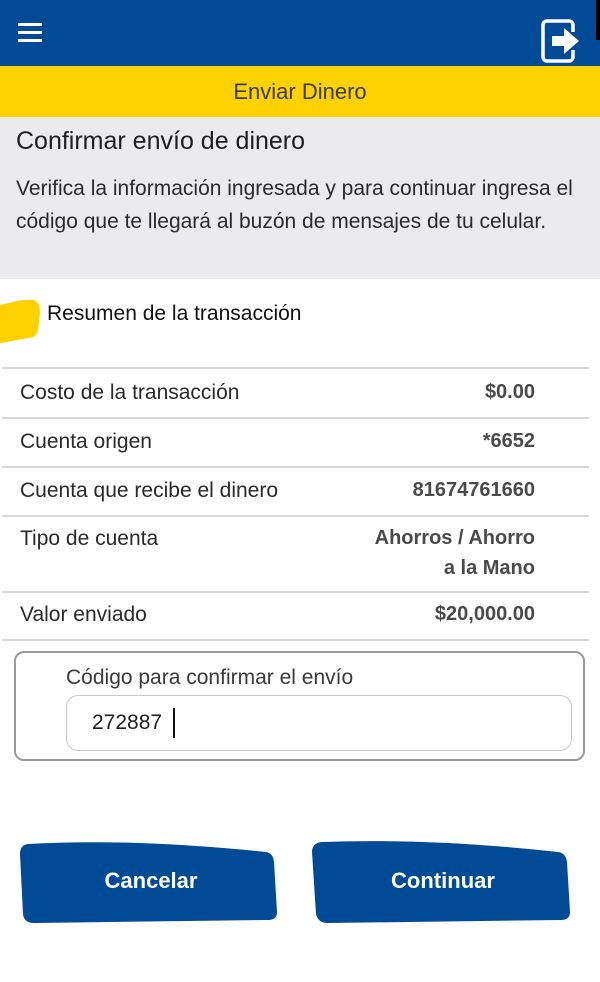 This screenshot has height=982, width=600. What do you see at coordinates (300, 91) in the screenshot?
I see `section-banner: Enviar Dinero` at bounding box center [300, 91].